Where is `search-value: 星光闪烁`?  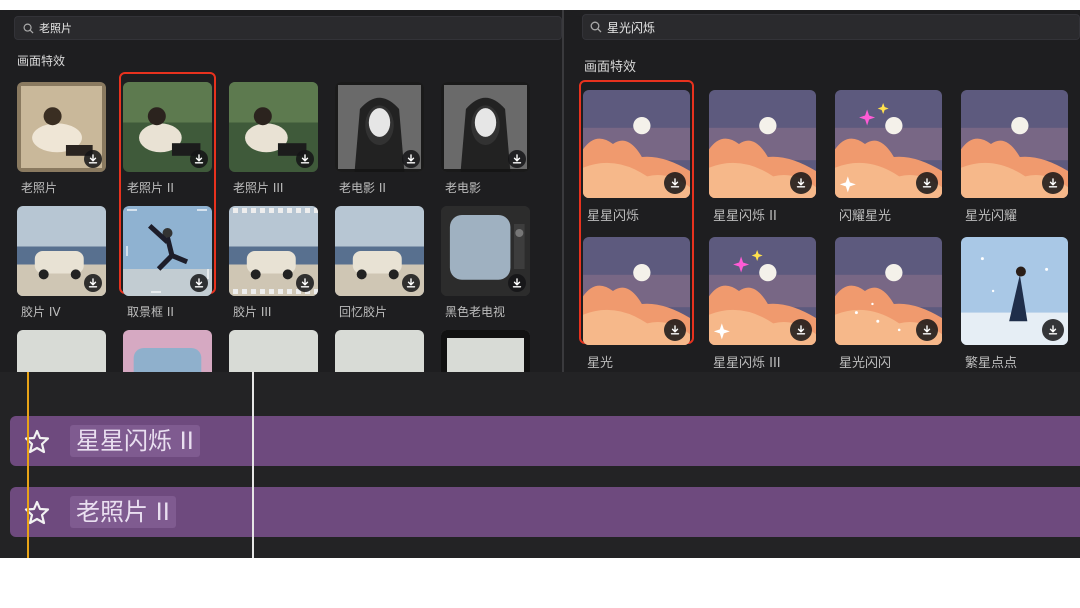
search-value: 星光闪烁 is located at coordinates (631, 27).